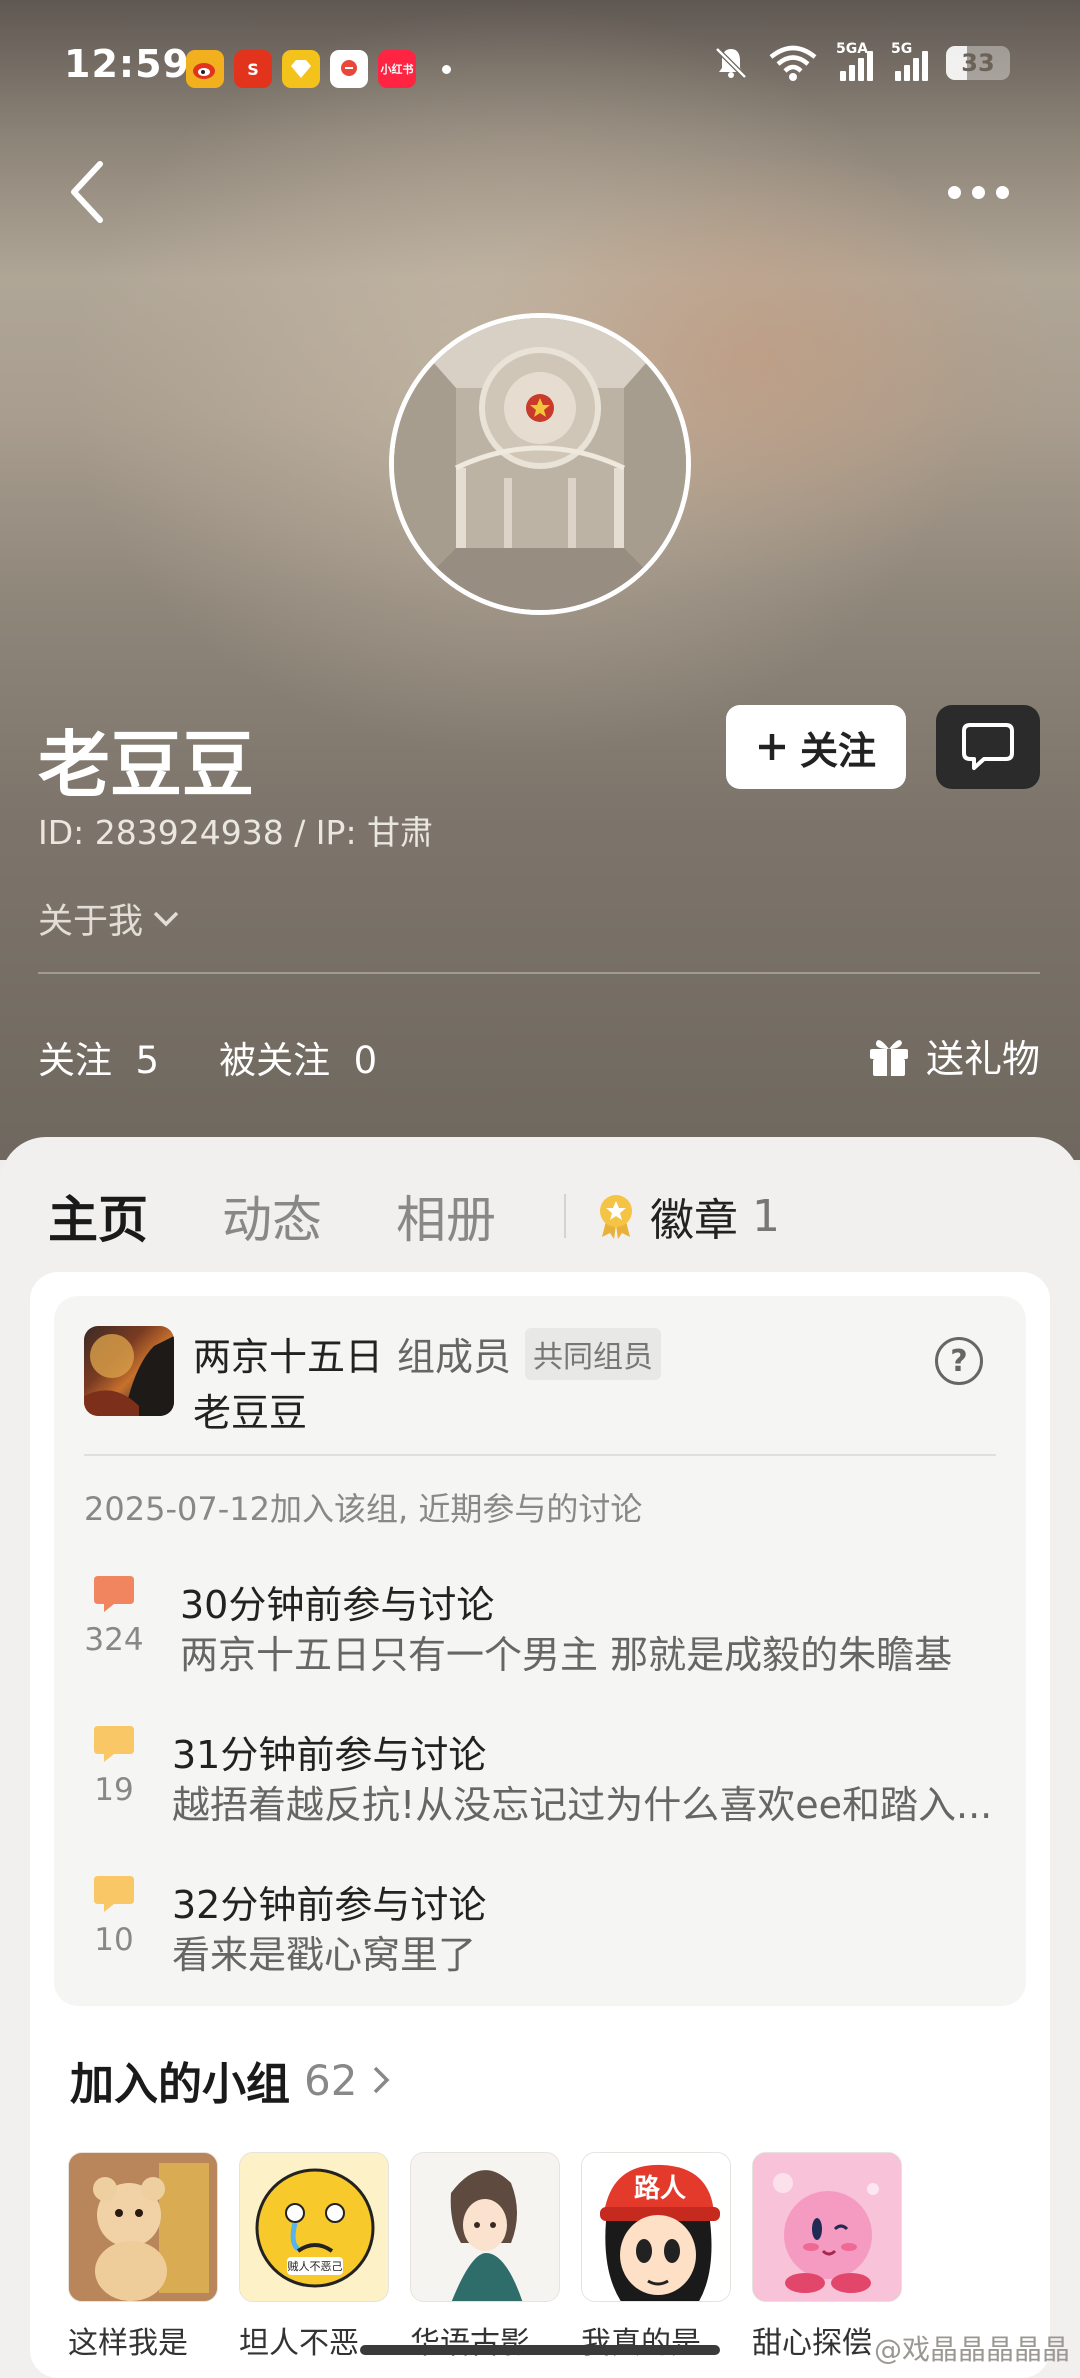 Image resolution: width=1080 pixels, height=2378 pixels. What do you see at coordinates (454, 1357) in the screenshot?
I see `group-role: 组成员` at bounding box center [454, 1357].